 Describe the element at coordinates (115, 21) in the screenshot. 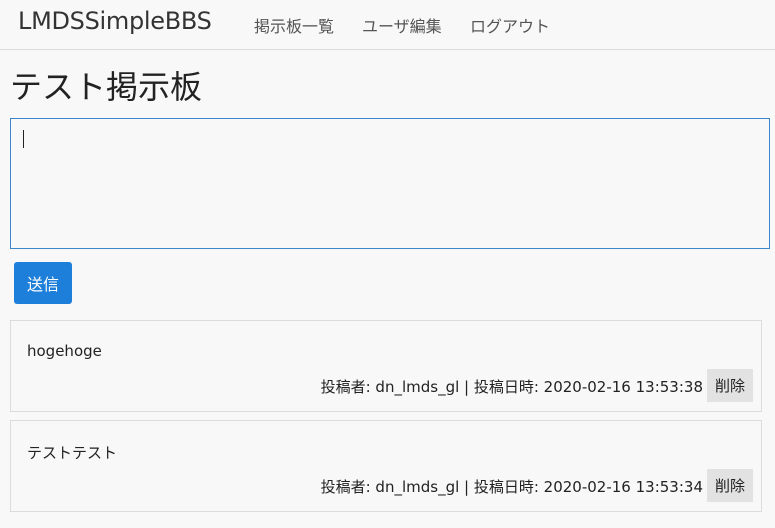

I see `brand-link: LMDSSimpleBBS` at that location.